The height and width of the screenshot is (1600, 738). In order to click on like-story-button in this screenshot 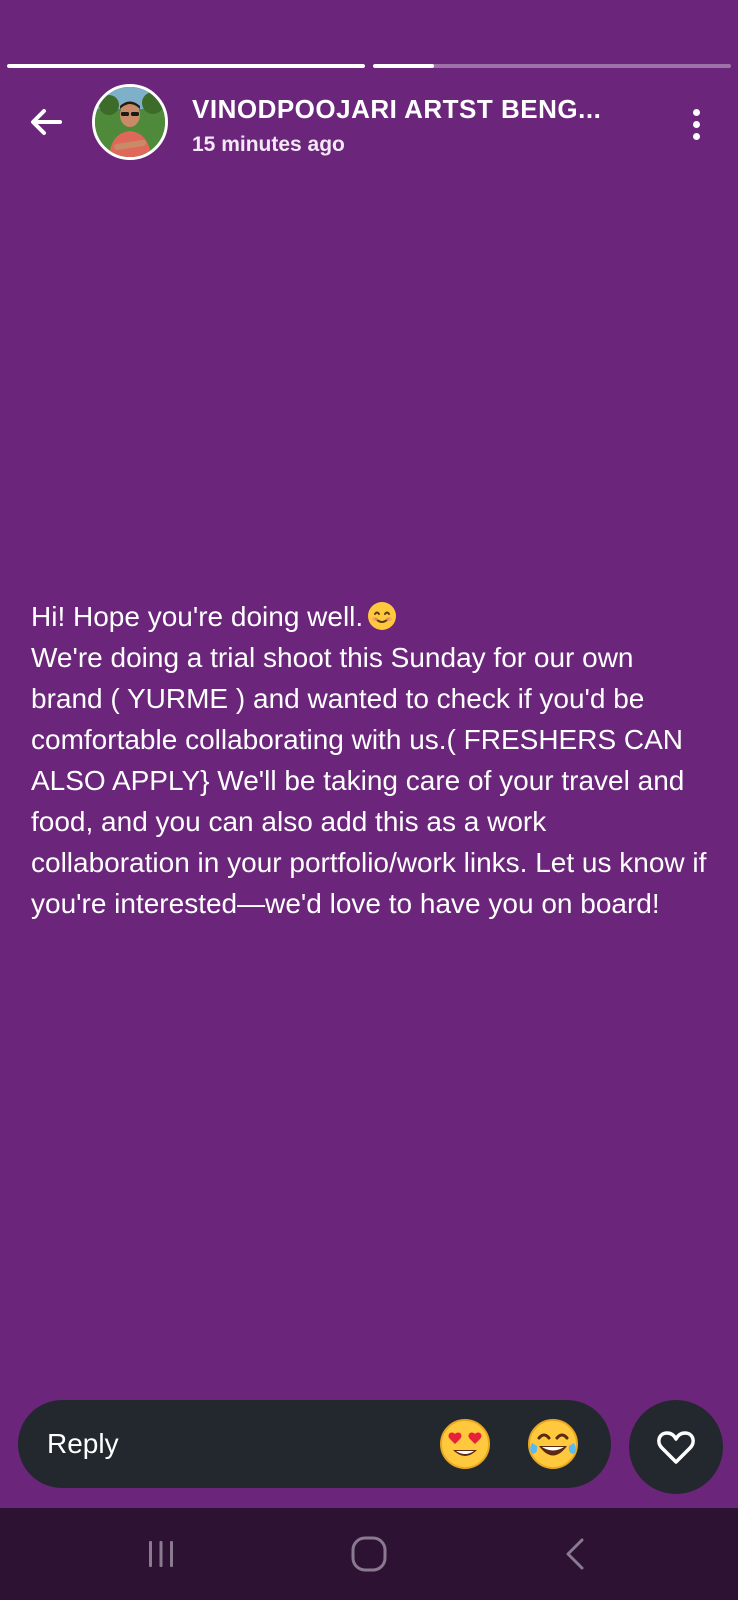, I will do `click(676, 1447)`.